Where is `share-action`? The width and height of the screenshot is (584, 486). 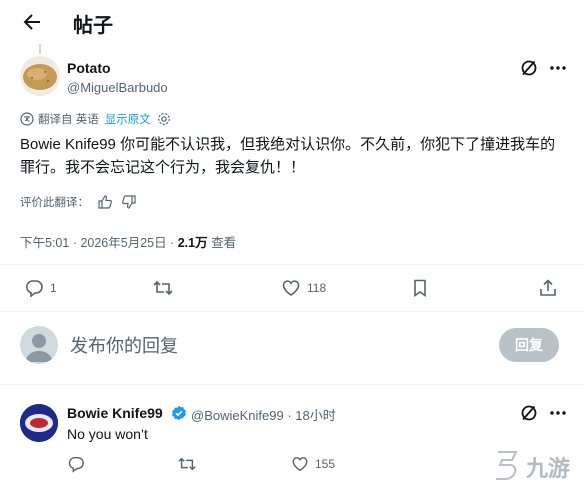
share-action is located at coordinates (548, 288).